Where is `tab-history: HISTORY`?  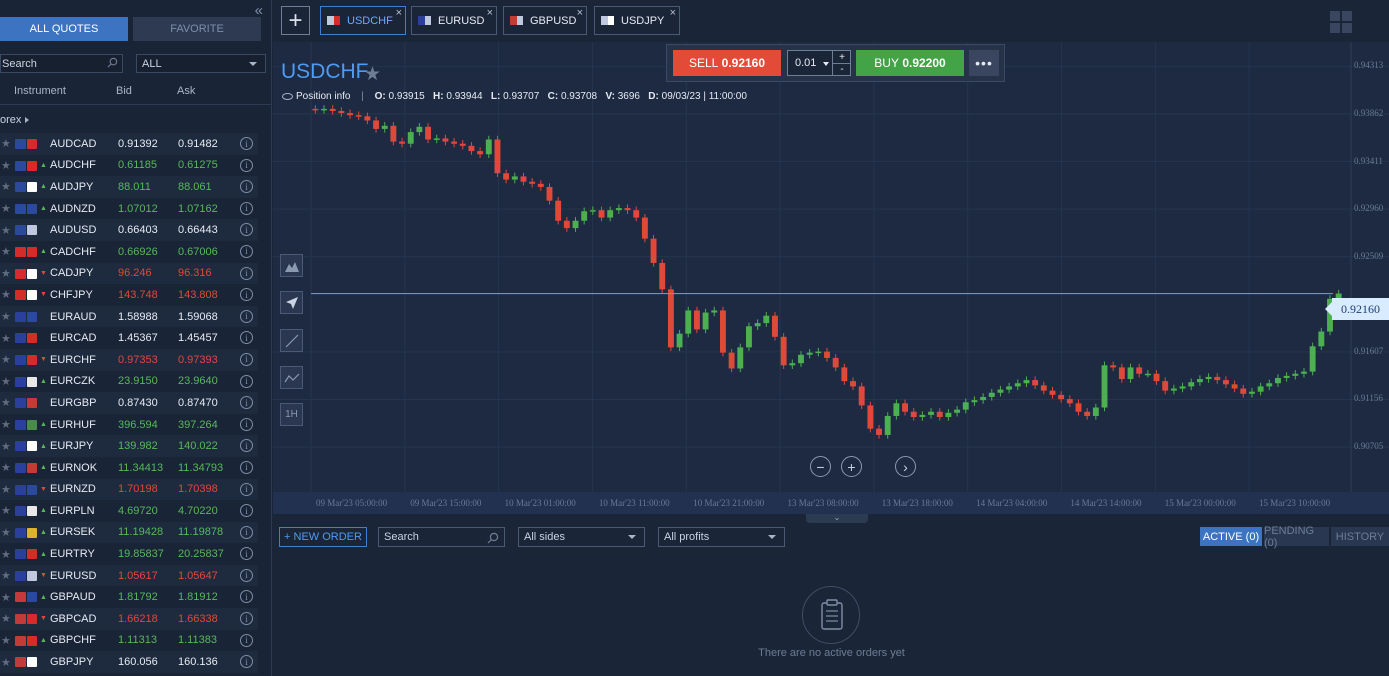
tab-history: HISTORY is located at coordinates (1360, 536).